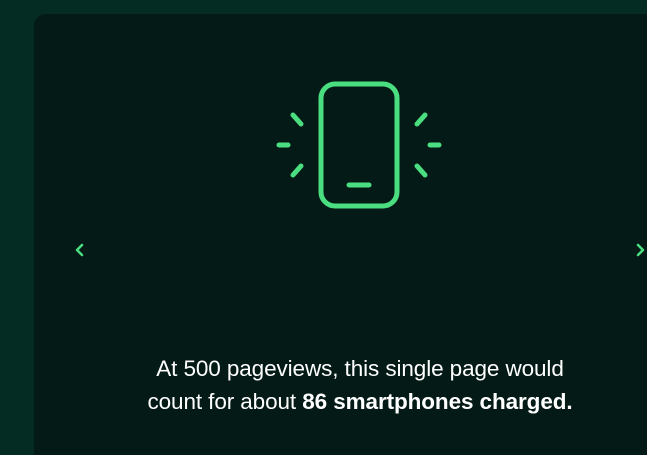  I want to click on previous-slide-button, so click(80, 250).